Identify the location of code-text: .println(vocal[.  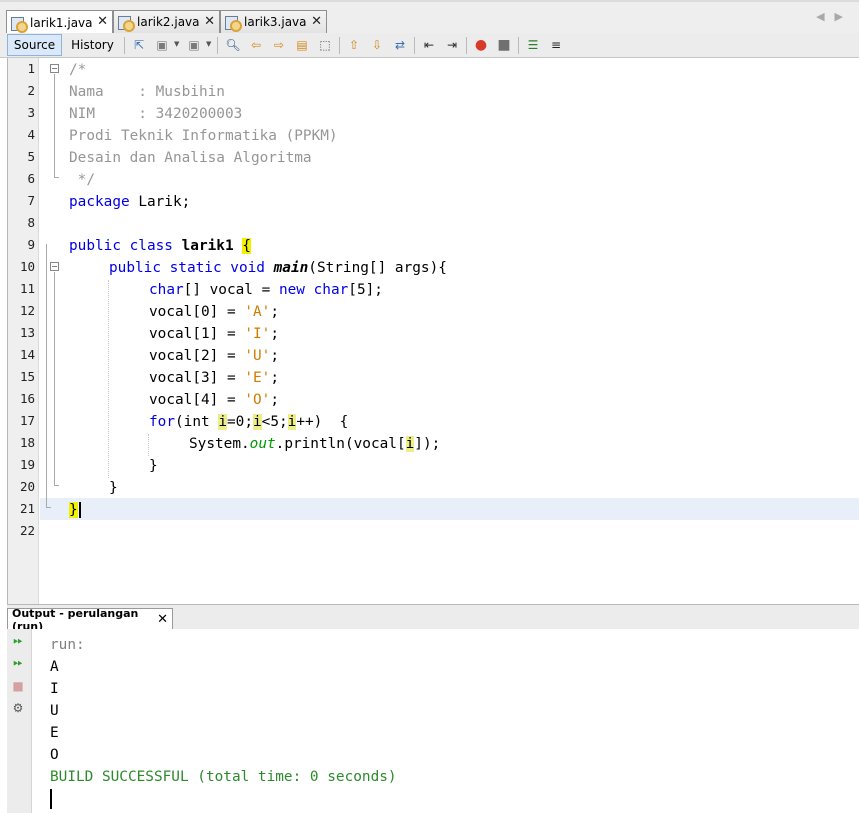
(340, 444).